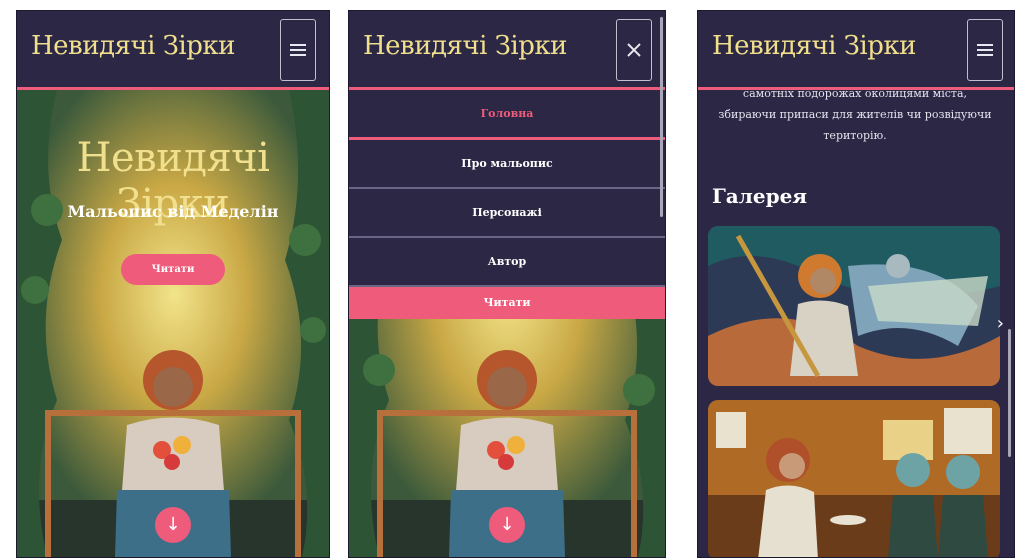 Image resolution: width=1017 pixels, height=559 pixels. I want to click on menu-item-home: Головна, so click(507, 115).